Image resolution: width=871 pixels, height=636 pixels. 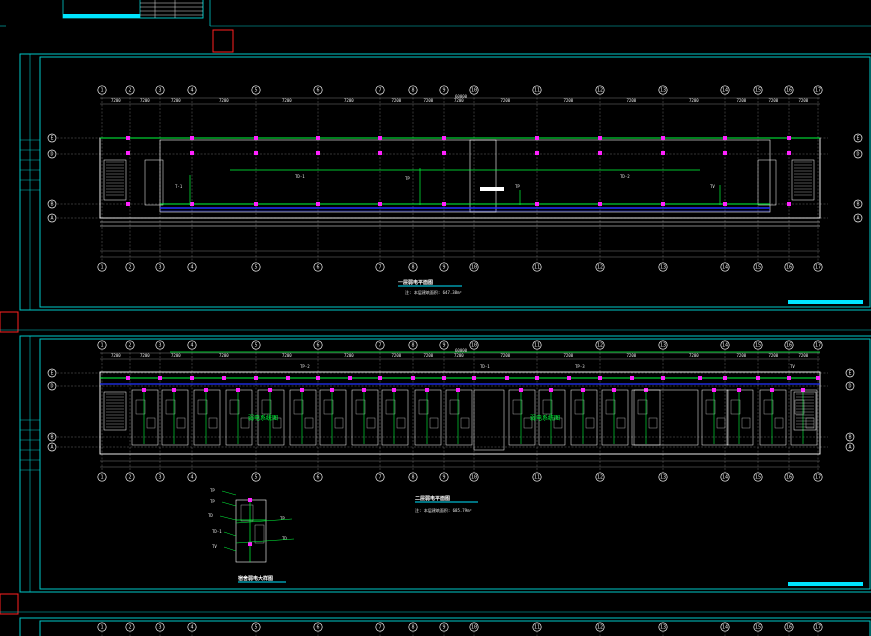 What do you see at coordinates (485, 366) in the screenshot?
I see `annotation-text: TD-1` at bounding box center [485, 366].